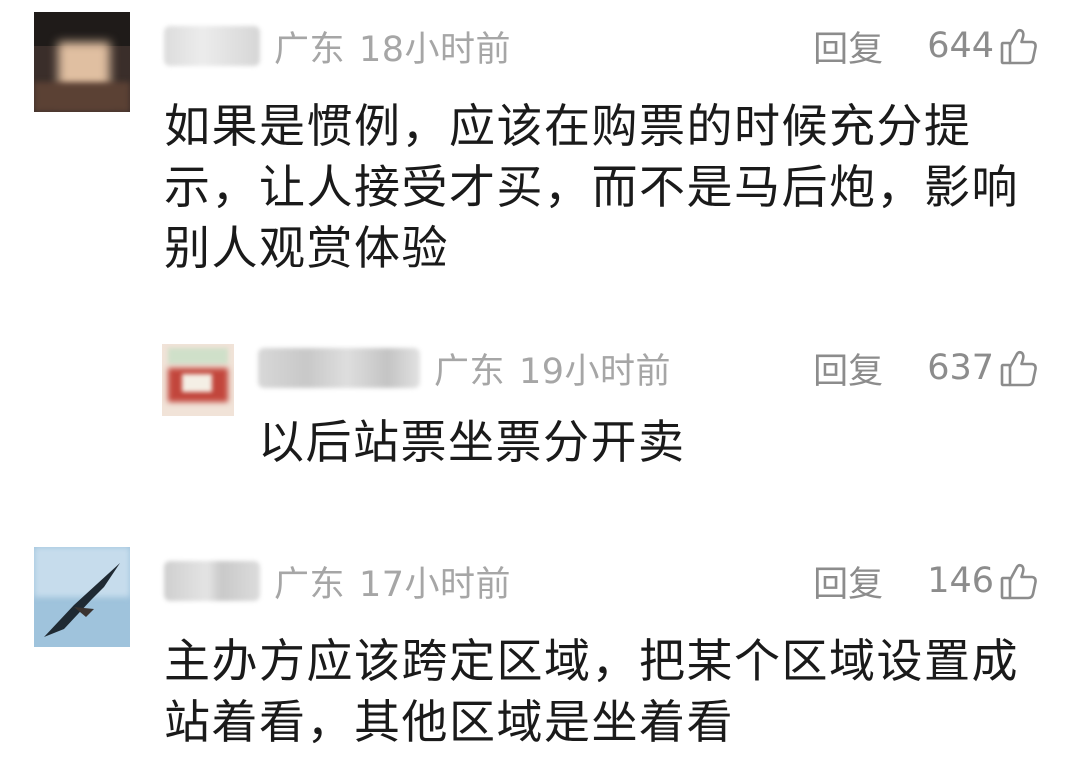  I want to click on like-count: 644, so click(960, 46).